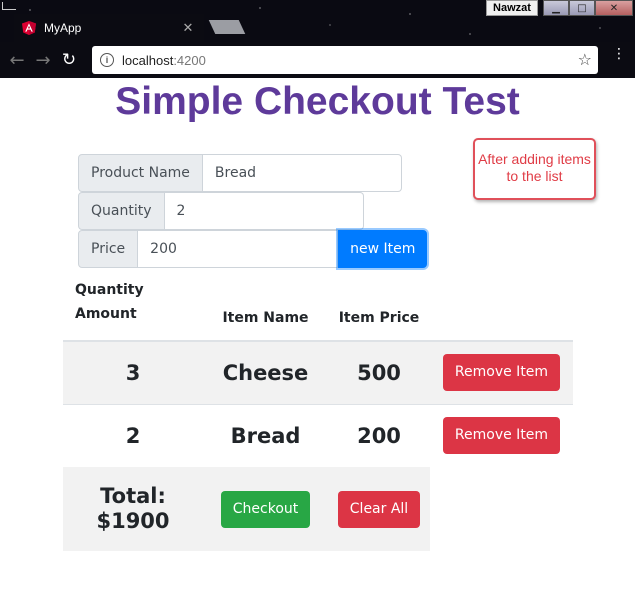 The image size is (635, 604). Describe the element at coordinates (302, 173) in the screenshot. I see `product-name-input` at that location.